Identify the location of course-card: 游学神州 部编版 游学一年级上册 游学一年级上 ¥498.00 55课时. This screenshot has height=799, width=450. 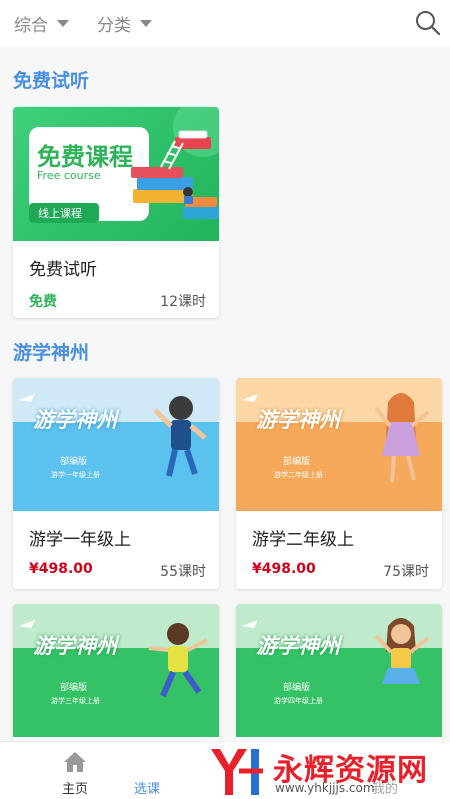
(116, 483).